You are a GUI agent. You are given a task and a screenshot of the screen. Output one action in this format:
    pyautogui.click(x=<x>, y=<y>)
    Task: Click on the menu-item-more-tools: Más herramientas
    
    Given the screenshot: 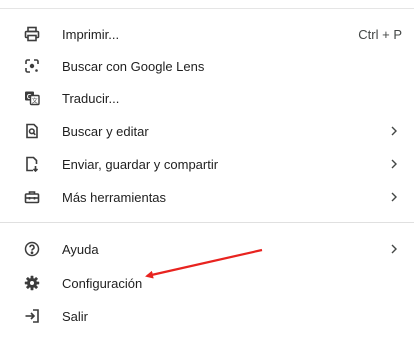 What is the action you would take?
    pyautogui.click(x=207, y=197)
    